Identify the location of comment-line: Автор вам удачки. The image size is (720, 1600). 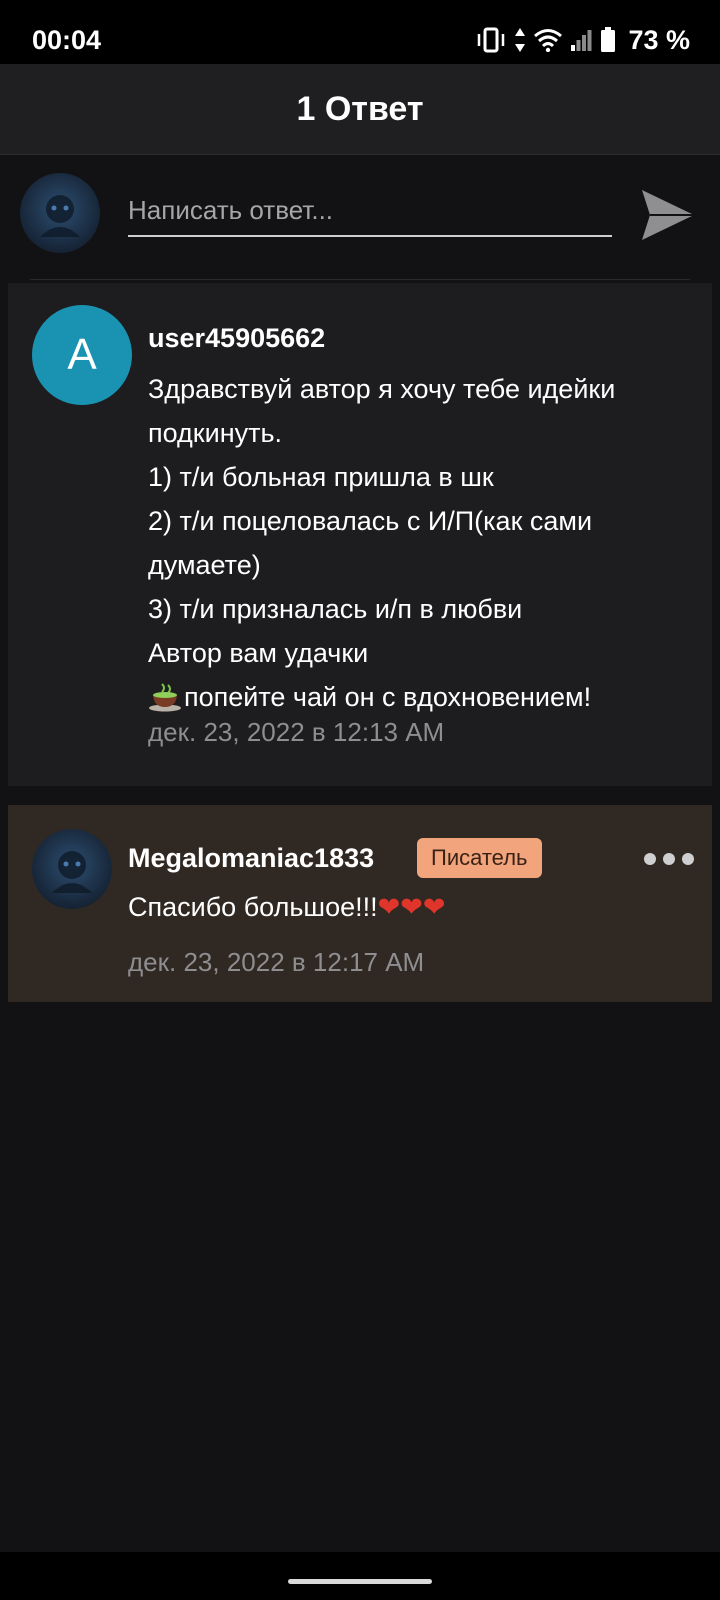
(258, 653).